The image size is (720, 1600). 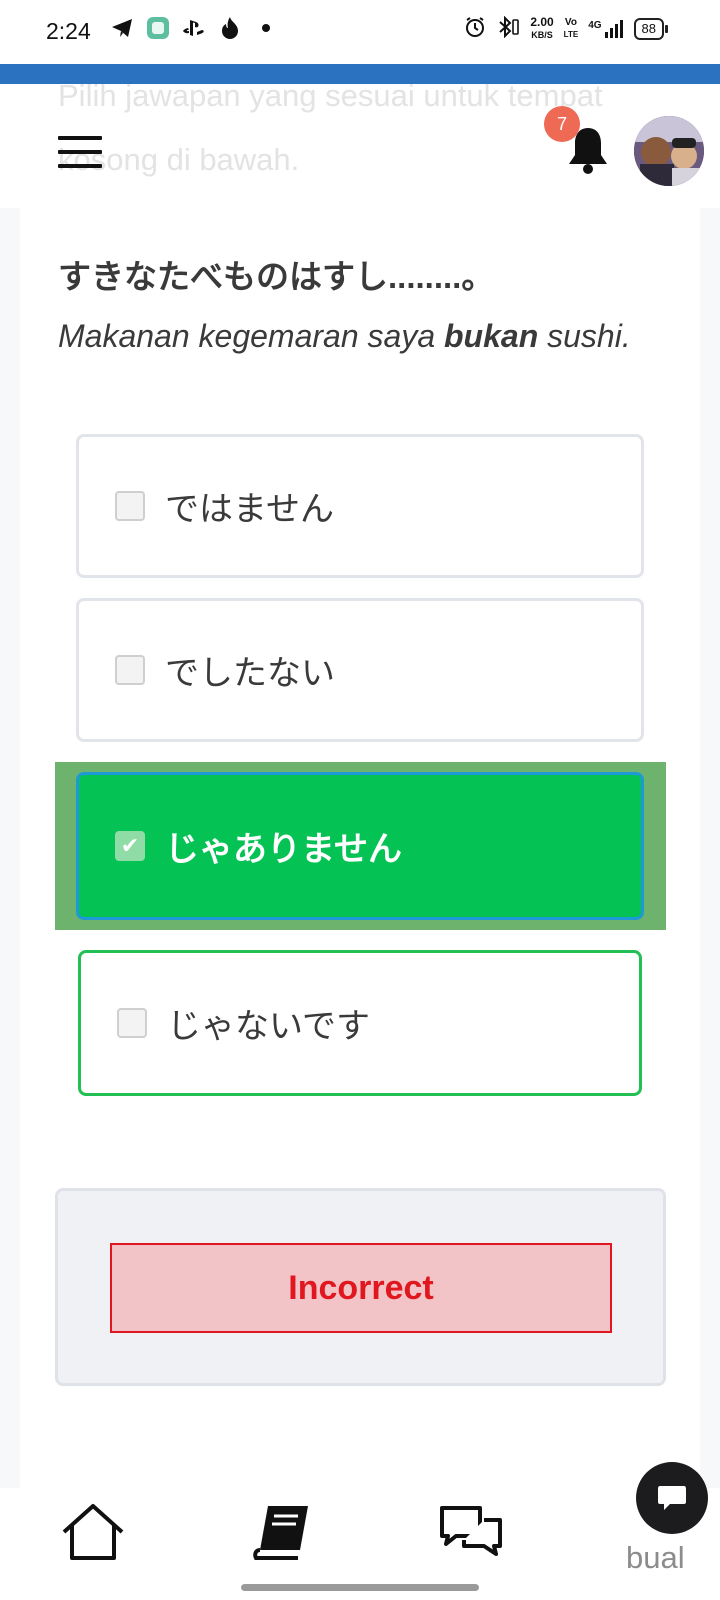 I want to click on chat-bubble-icon, so click(x=672, y=1498).